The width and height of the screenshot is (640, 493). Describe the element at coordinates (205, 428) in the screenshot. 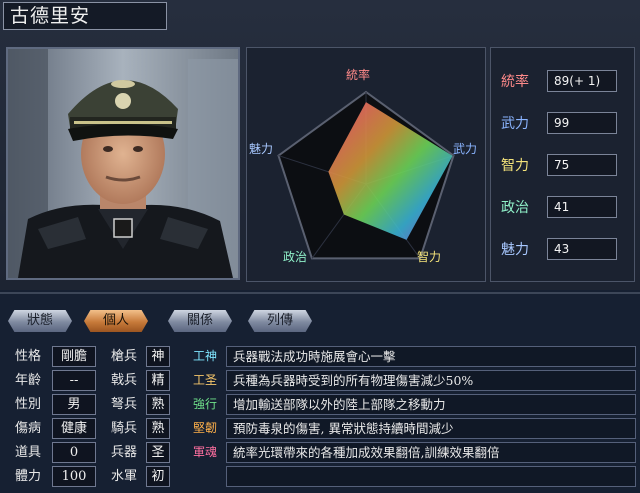

I see `skill-tag: 堅韌` at that location.